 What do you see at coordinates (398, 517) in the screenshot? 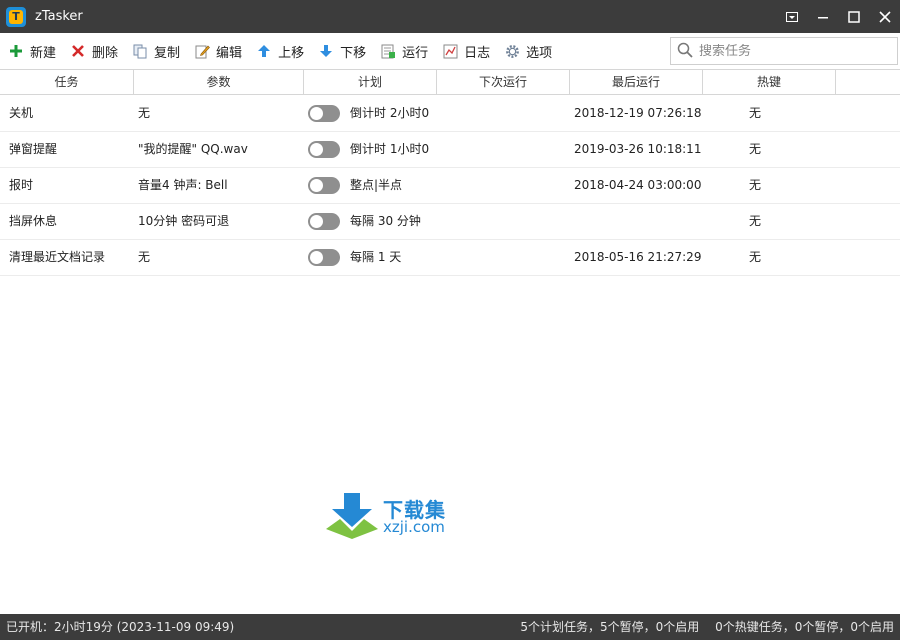
I see `watermark-logo: 下载集 xzji.com` at bounding box center [398, 517].